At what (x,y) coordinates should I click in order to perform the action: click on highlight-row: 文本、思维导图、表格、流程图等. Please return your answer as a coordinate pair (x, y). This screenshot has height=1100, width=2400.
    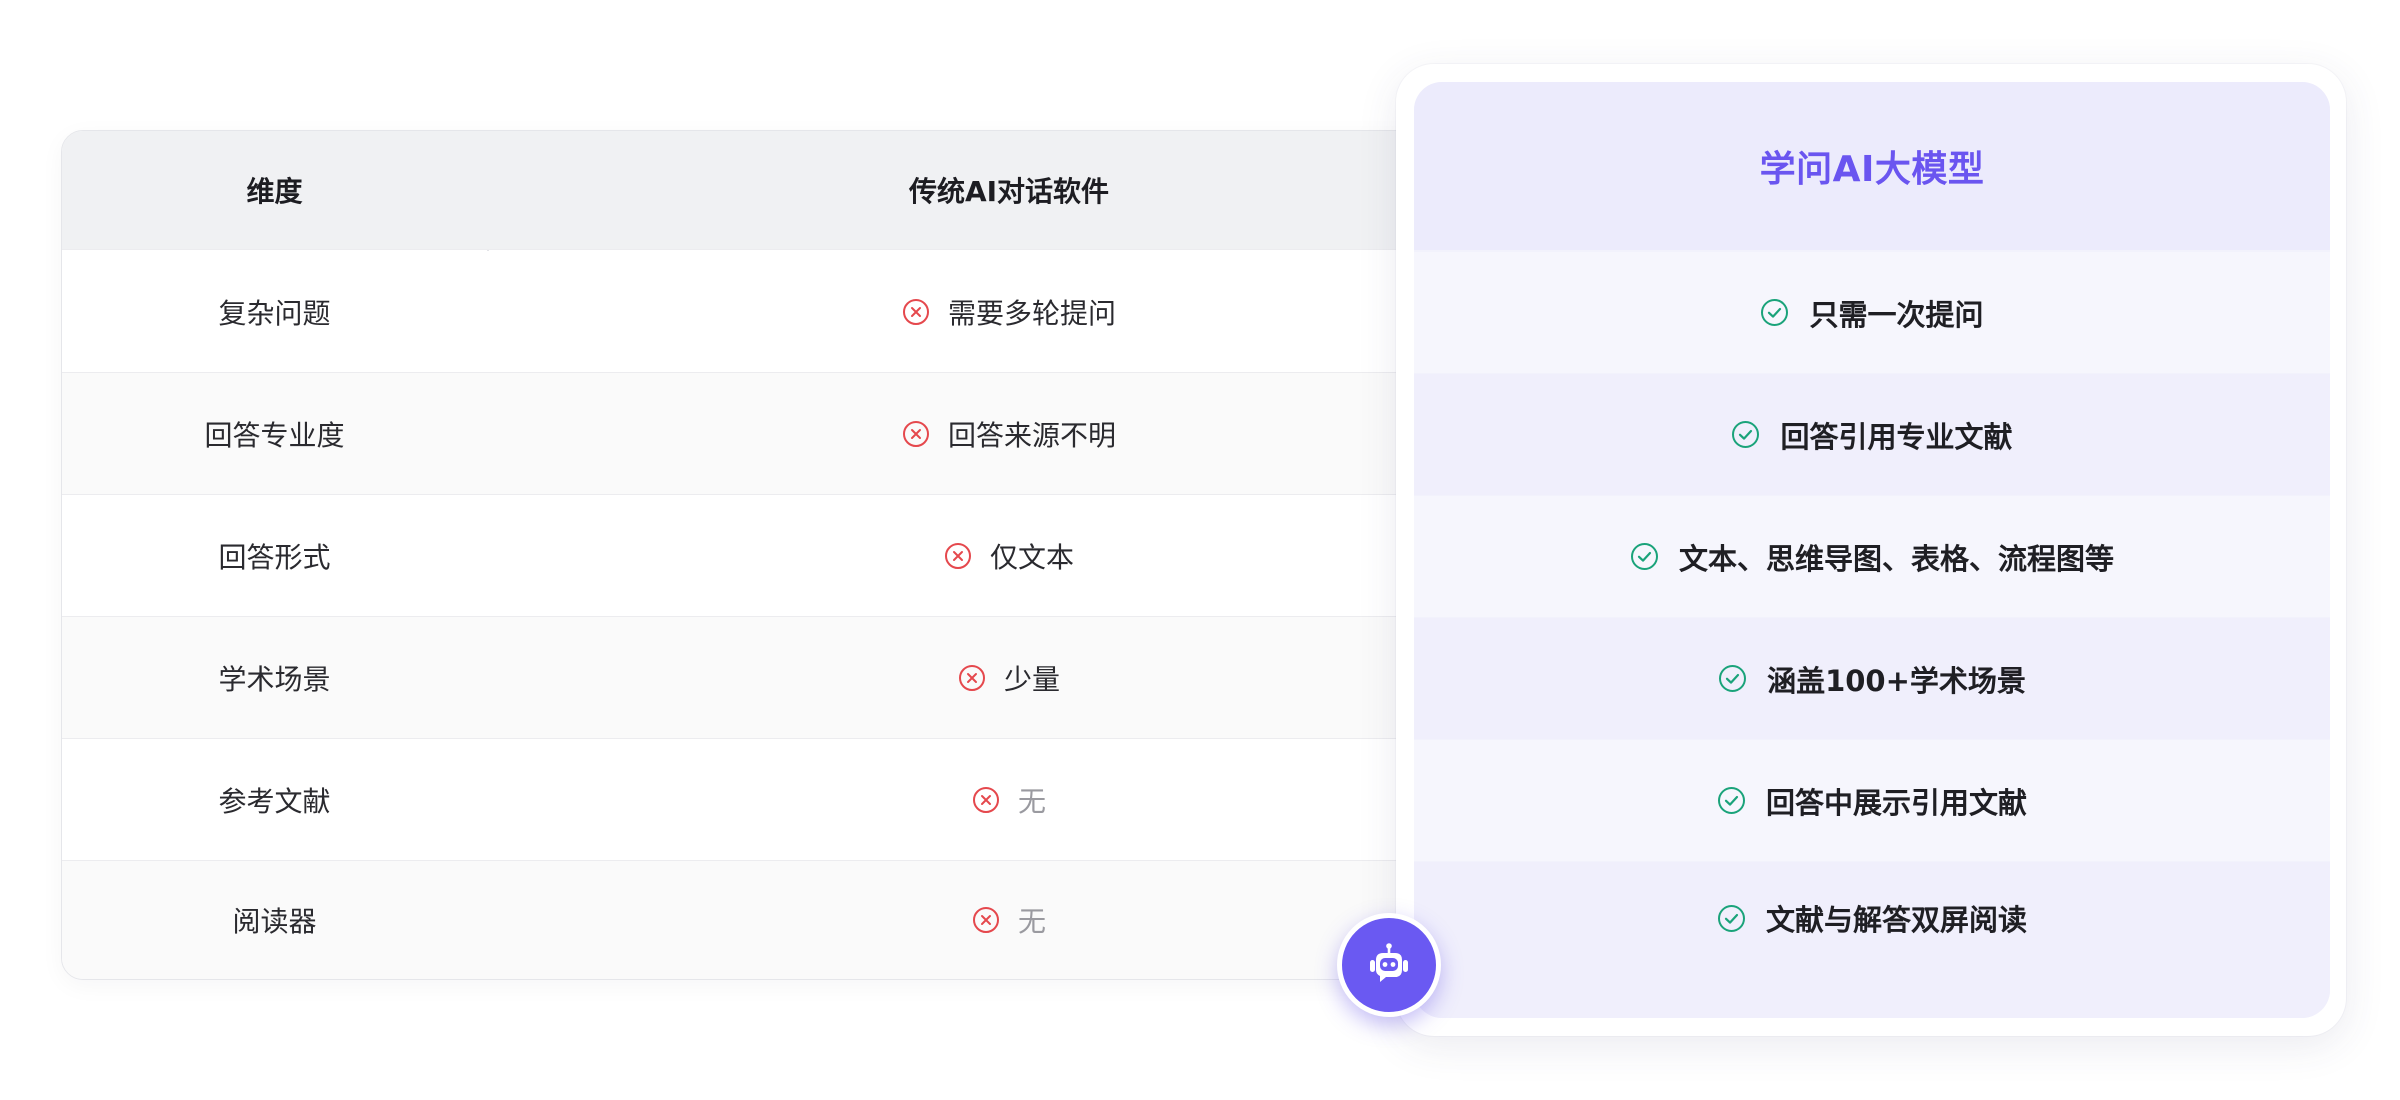
    Looking at the image, I should click on (1872, 556).